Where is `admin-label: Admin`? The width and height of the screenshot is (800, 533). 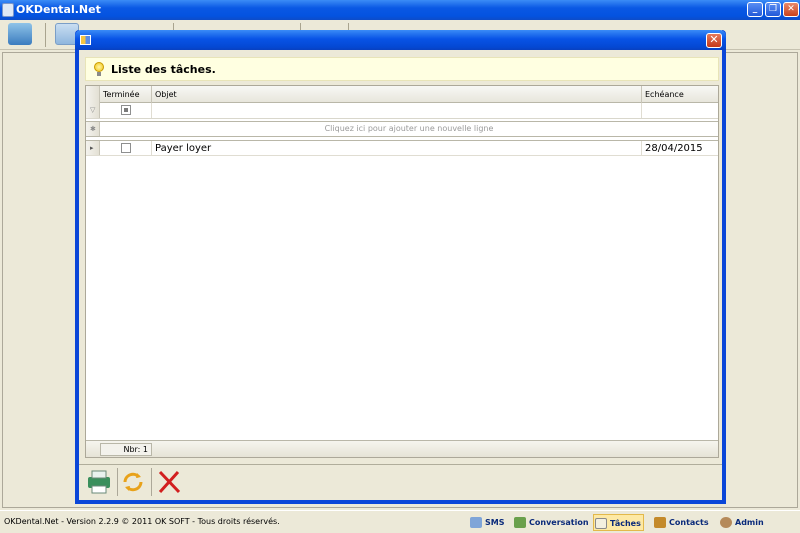 admin-label: Admin is located at coordinates (749, 522).